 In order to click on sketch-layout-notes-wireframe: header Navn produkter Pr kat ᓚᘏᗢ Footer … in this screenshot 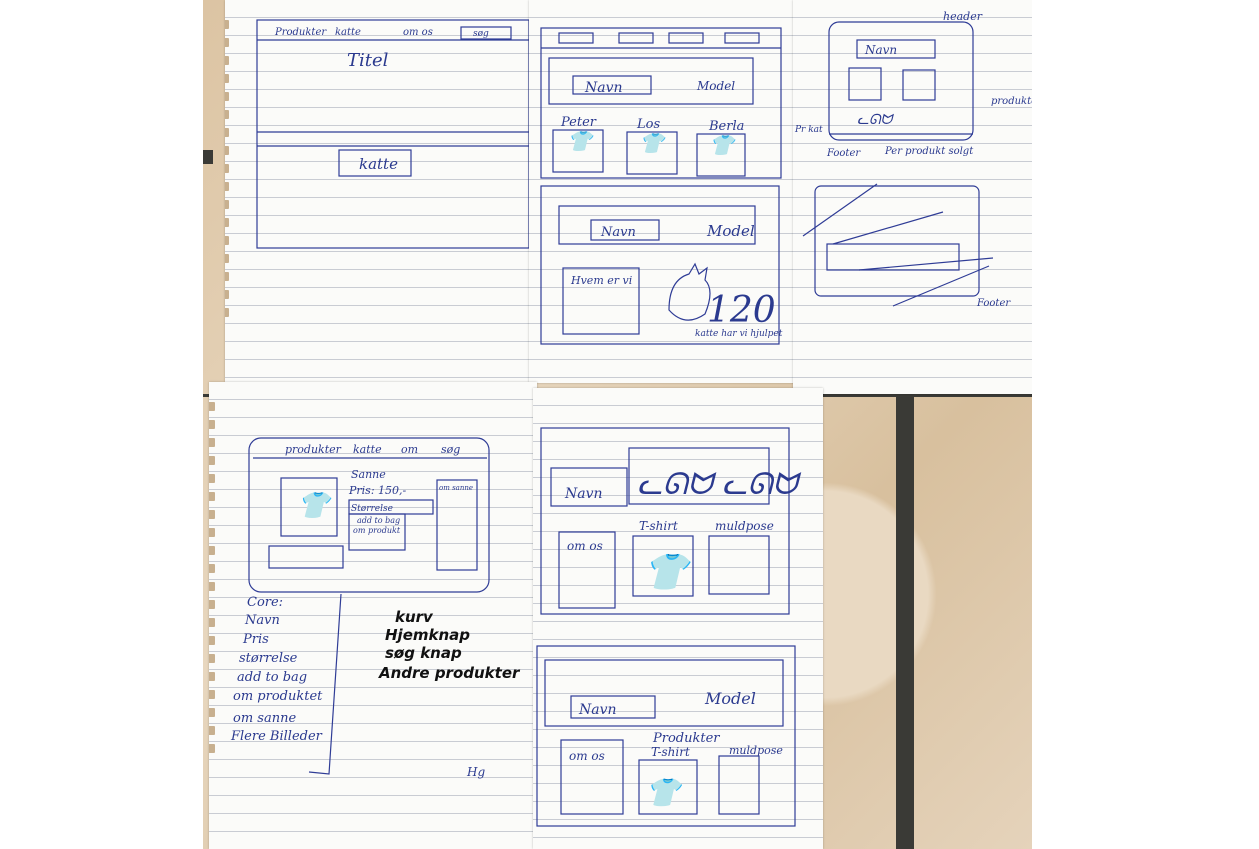, I will do `click(913, 159)`.